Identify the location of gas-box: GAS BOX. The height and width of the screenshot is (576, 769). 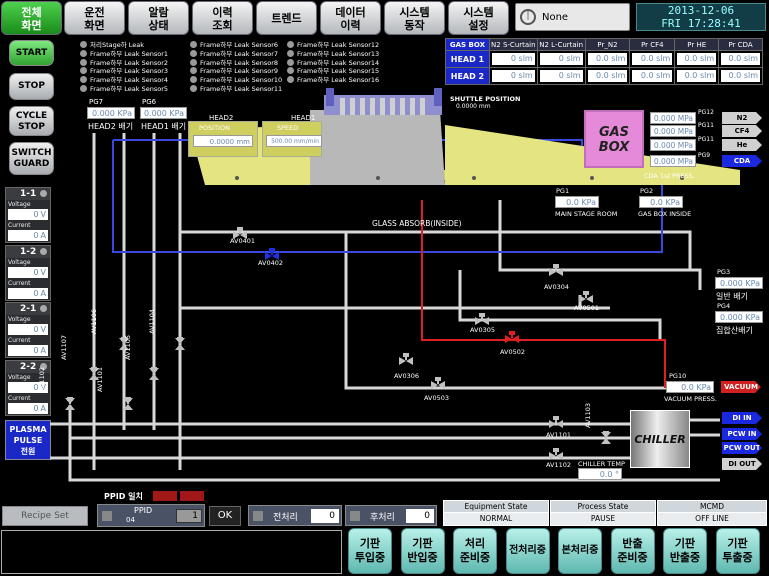
(614, 139).